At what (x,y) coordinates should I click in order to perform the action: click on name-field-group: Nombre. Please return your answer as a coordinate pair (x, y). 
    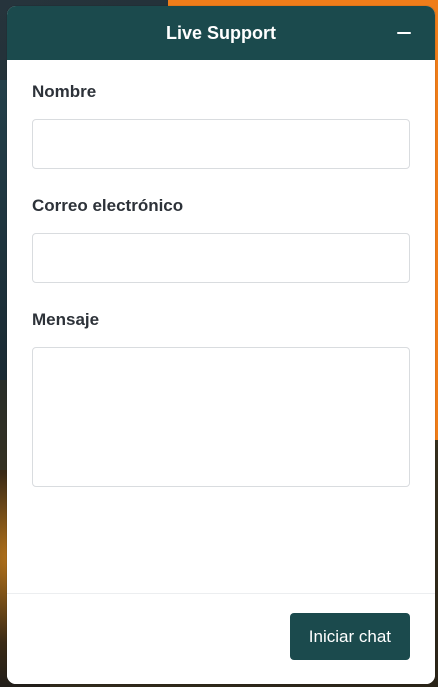
    Looking at the image, I should click on (221, 125).